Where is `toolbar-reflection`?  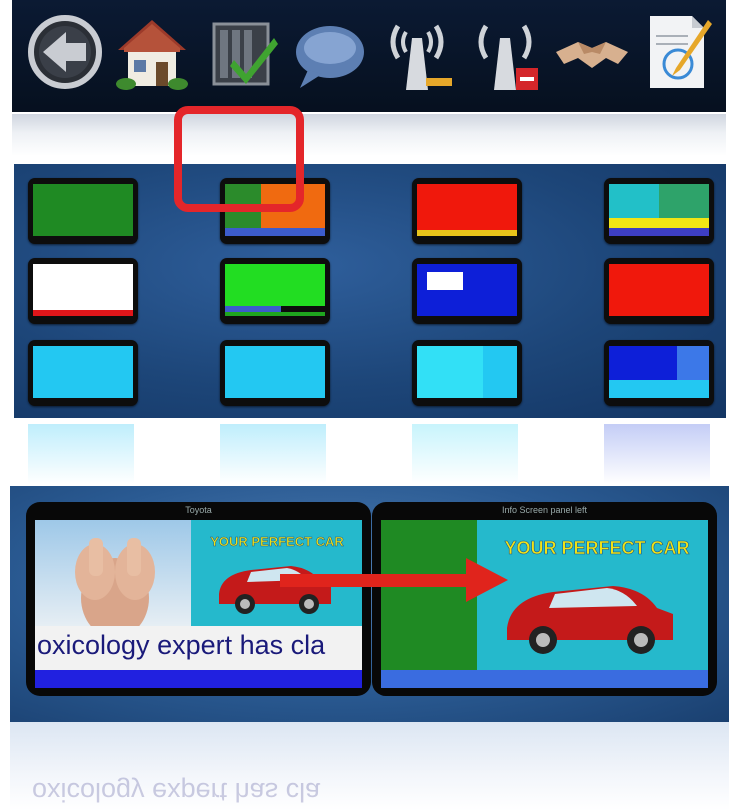 toolbar-reflection is located at coordinates (369, 135).